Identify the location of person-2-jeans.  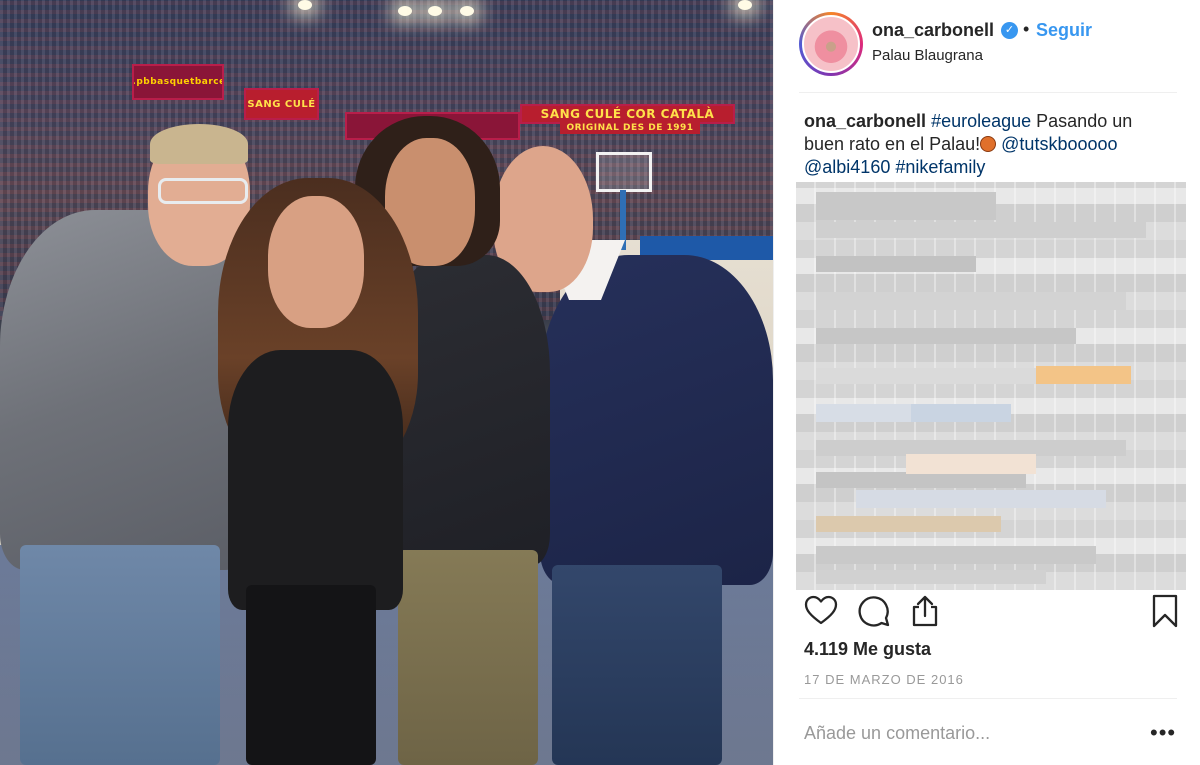
(311, 675).